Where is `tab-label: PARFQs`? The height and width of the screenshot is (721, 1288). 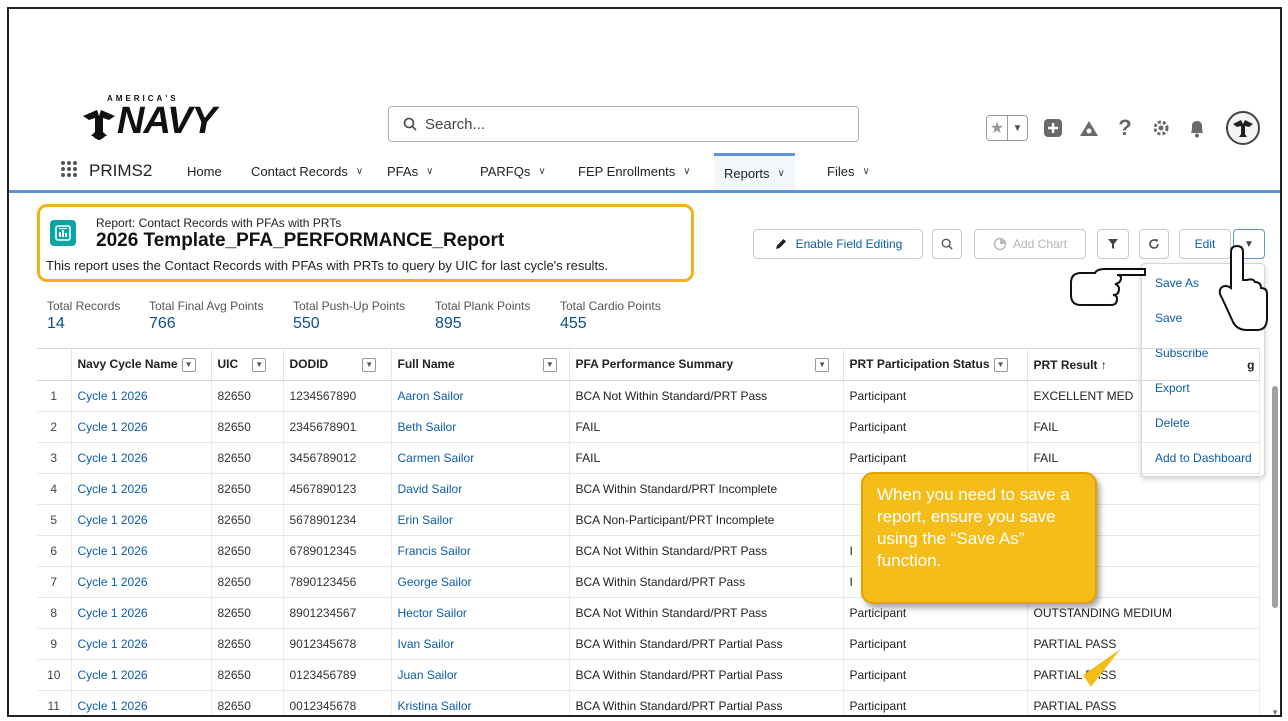
tab-label: PARFQs is located at coordinates (505, 171).